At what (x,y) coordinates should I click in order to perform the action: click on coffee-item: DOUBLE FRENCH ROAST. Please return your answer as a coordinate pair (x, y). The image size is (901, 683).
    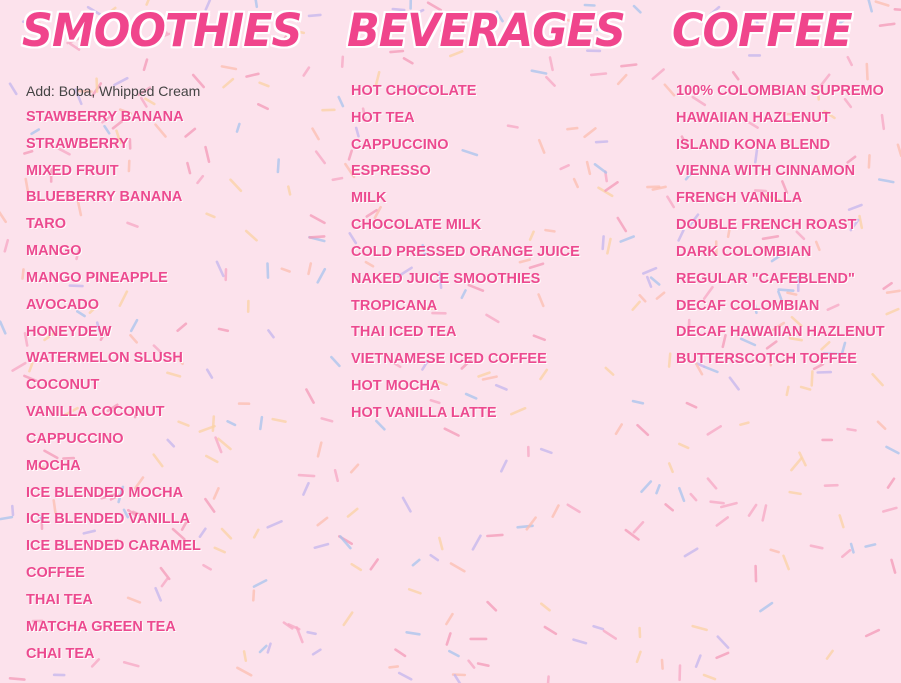
    Looking at the image, I should click on (780, 228).